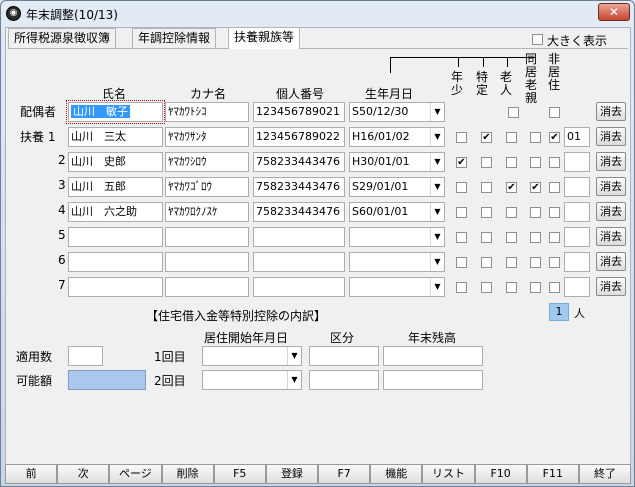 The width and height of the screenshot is (635, 487). Describe the element at coordinates (433, 380) in the screenshot. I see `second-balance-field` at that location.